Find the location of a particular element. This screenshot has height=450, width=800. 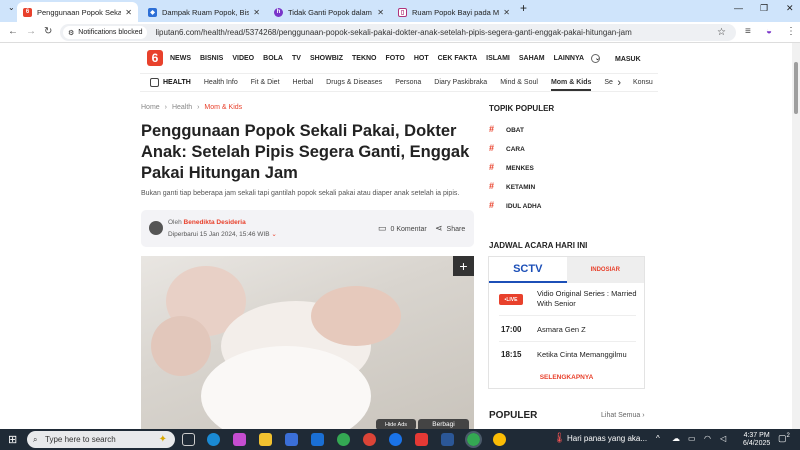

outlook-icon is located at coordinates (317, 439).